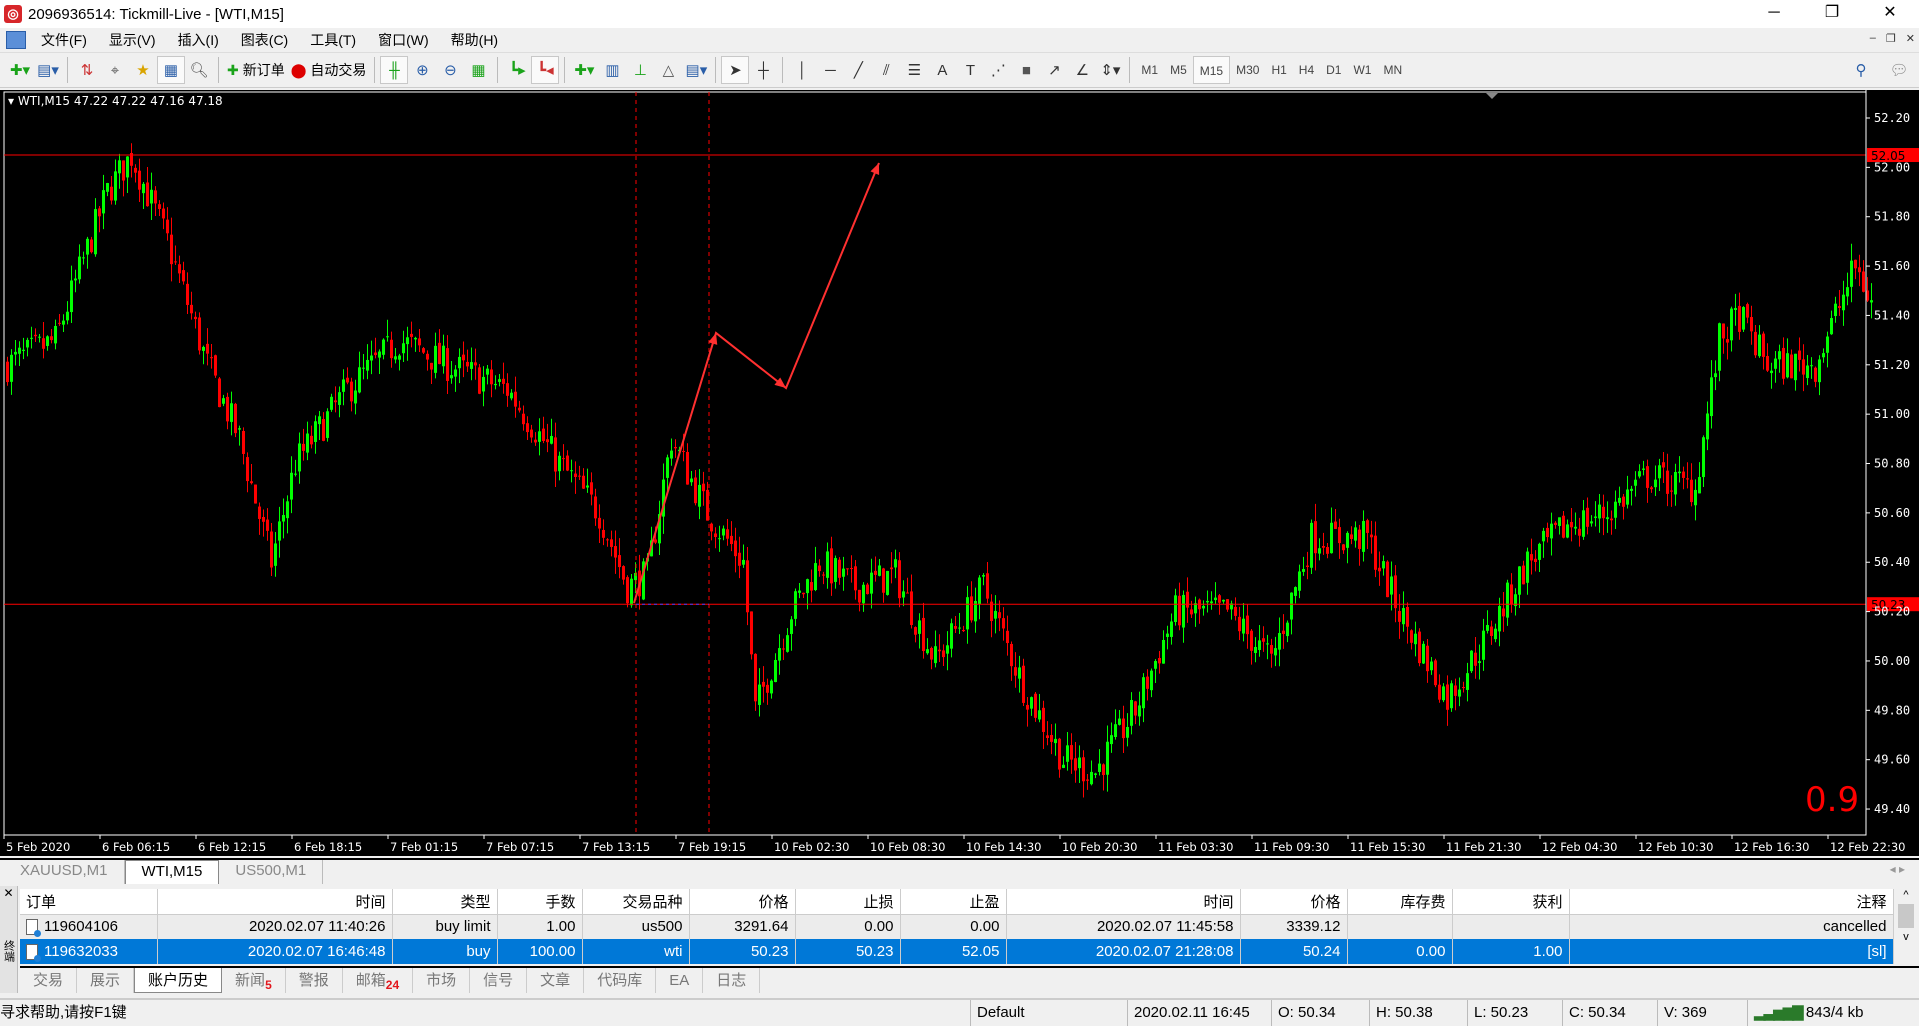  What do you see at coordinates (802, 70) in the screenshot?
I see `vertical-line-icon: │` at bounding box center [802, 70].